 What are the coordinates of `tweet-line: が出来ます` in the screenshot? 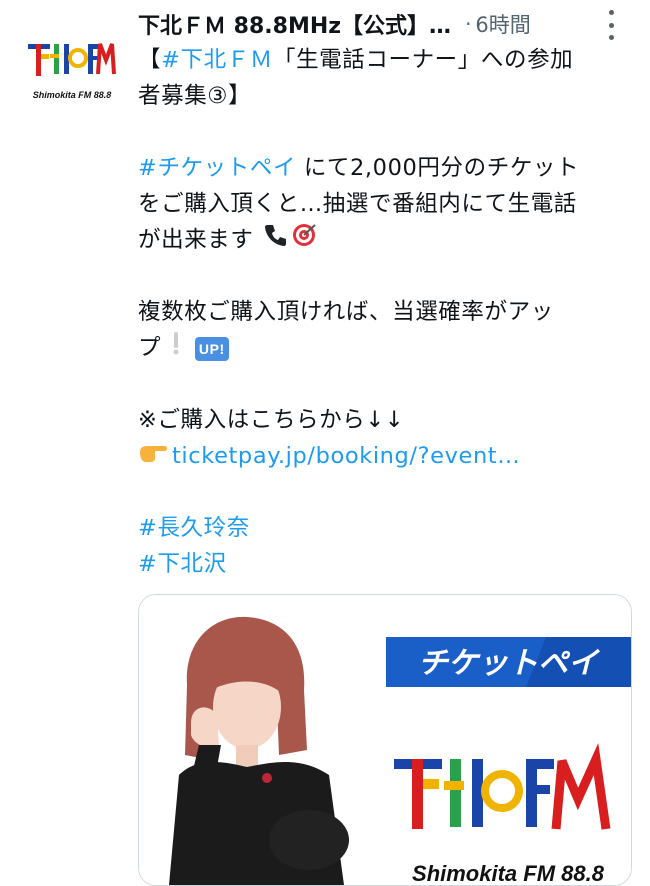 It's located at (385, 240).